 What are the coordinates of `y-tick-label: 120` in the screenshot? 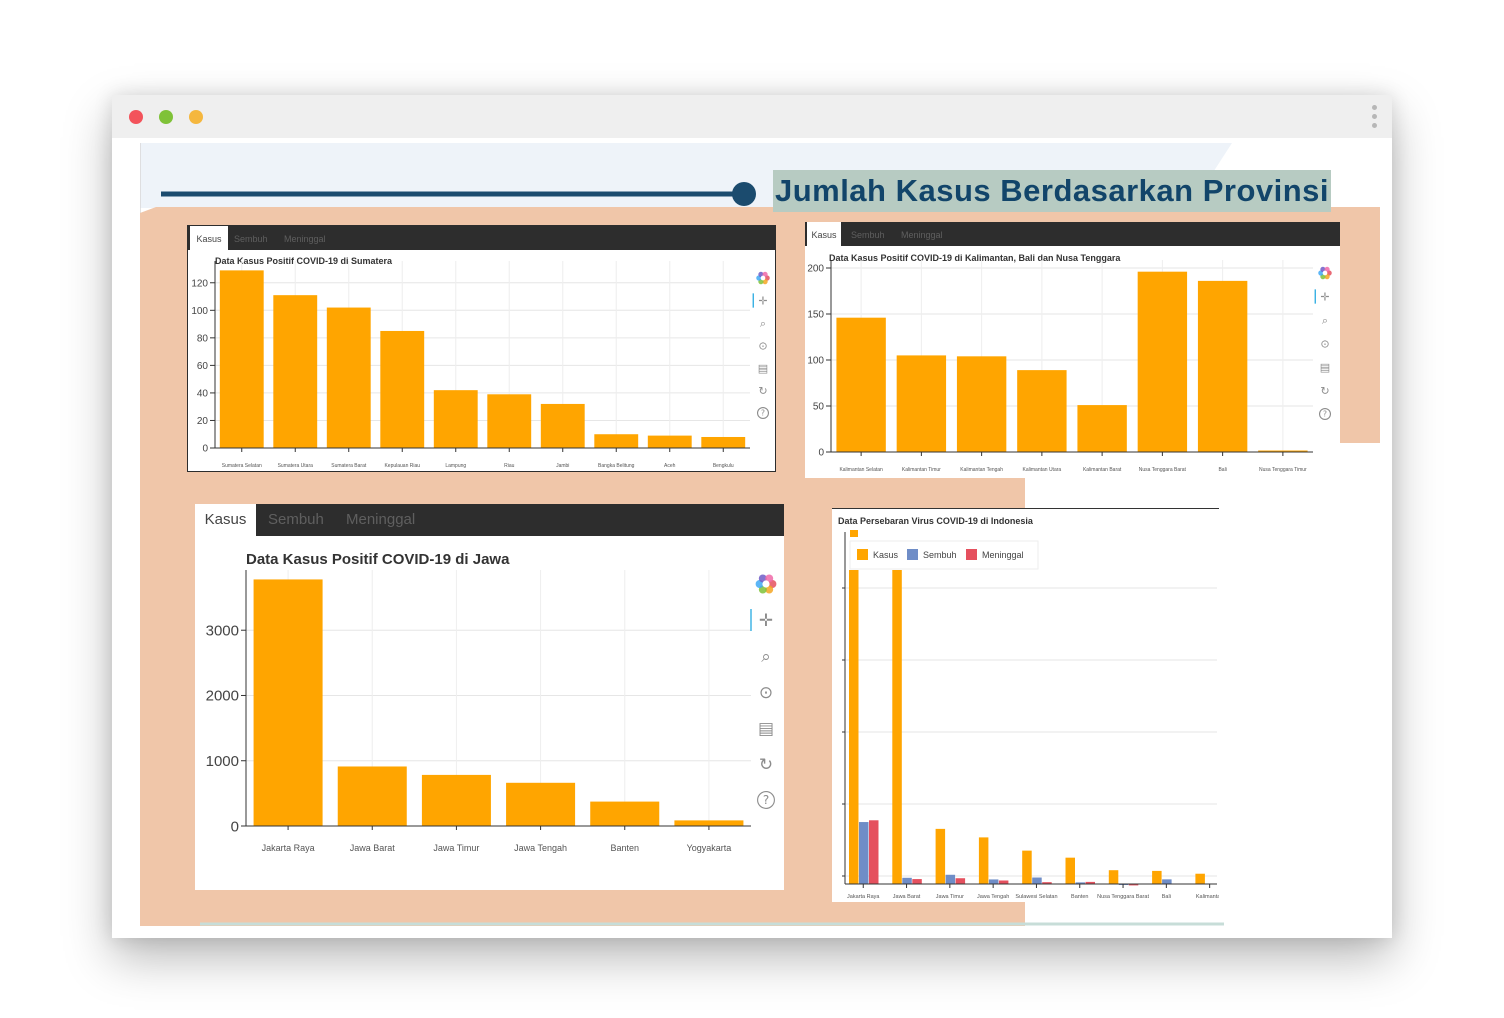 It's located at (199, 283).